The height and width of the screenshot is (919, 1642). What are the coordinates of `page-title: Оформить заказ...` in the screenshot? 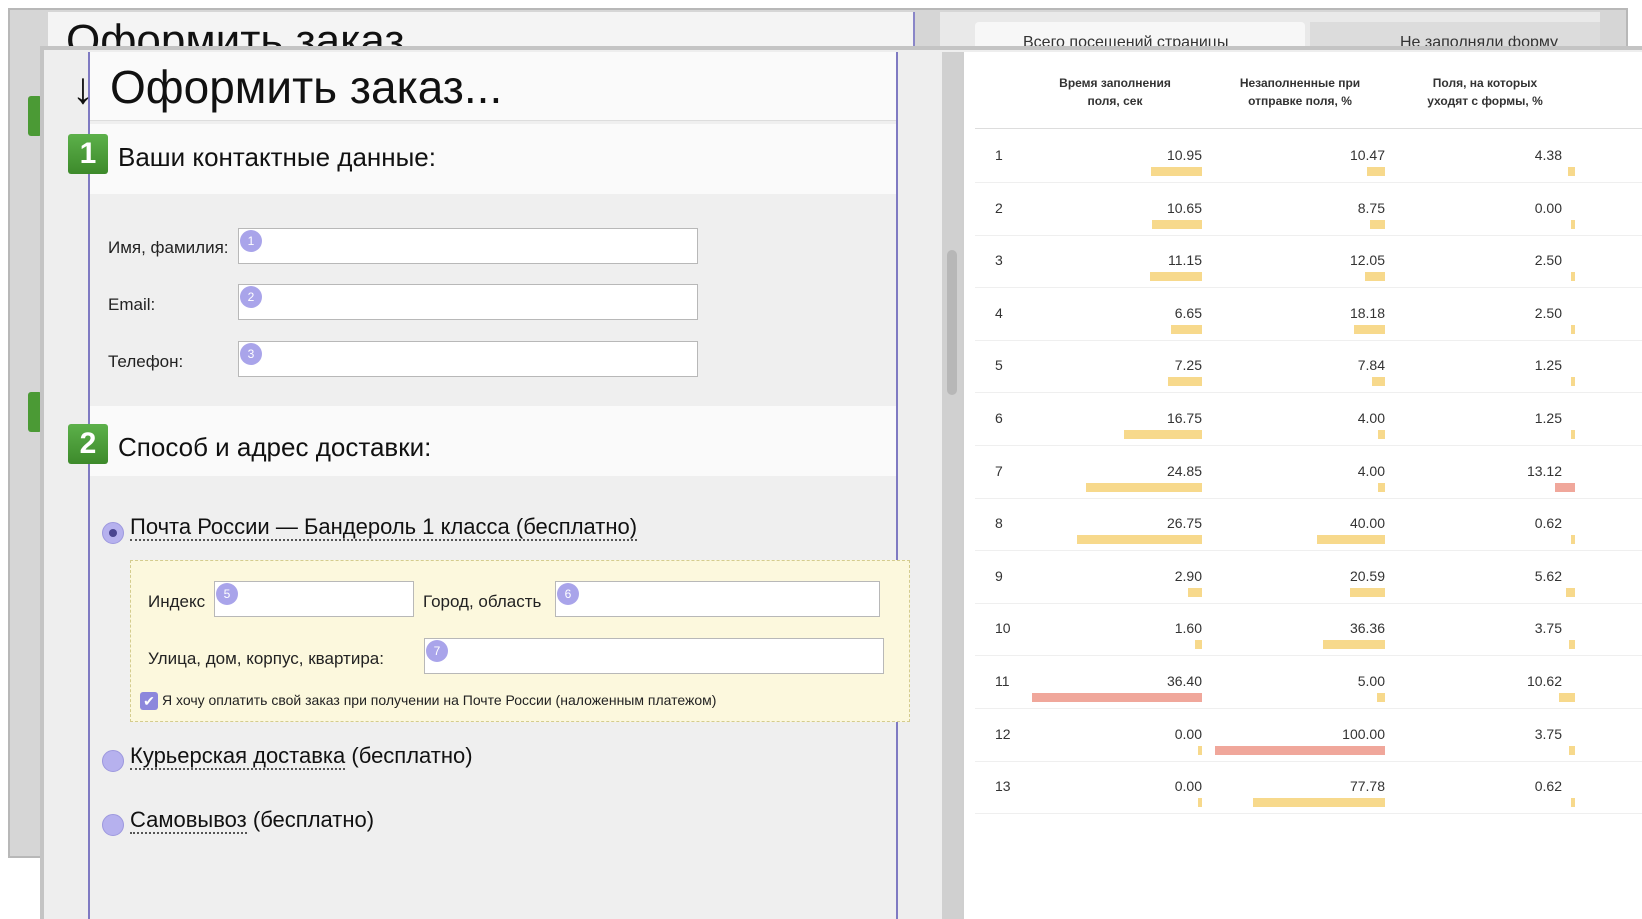 It's located at (306, 87).